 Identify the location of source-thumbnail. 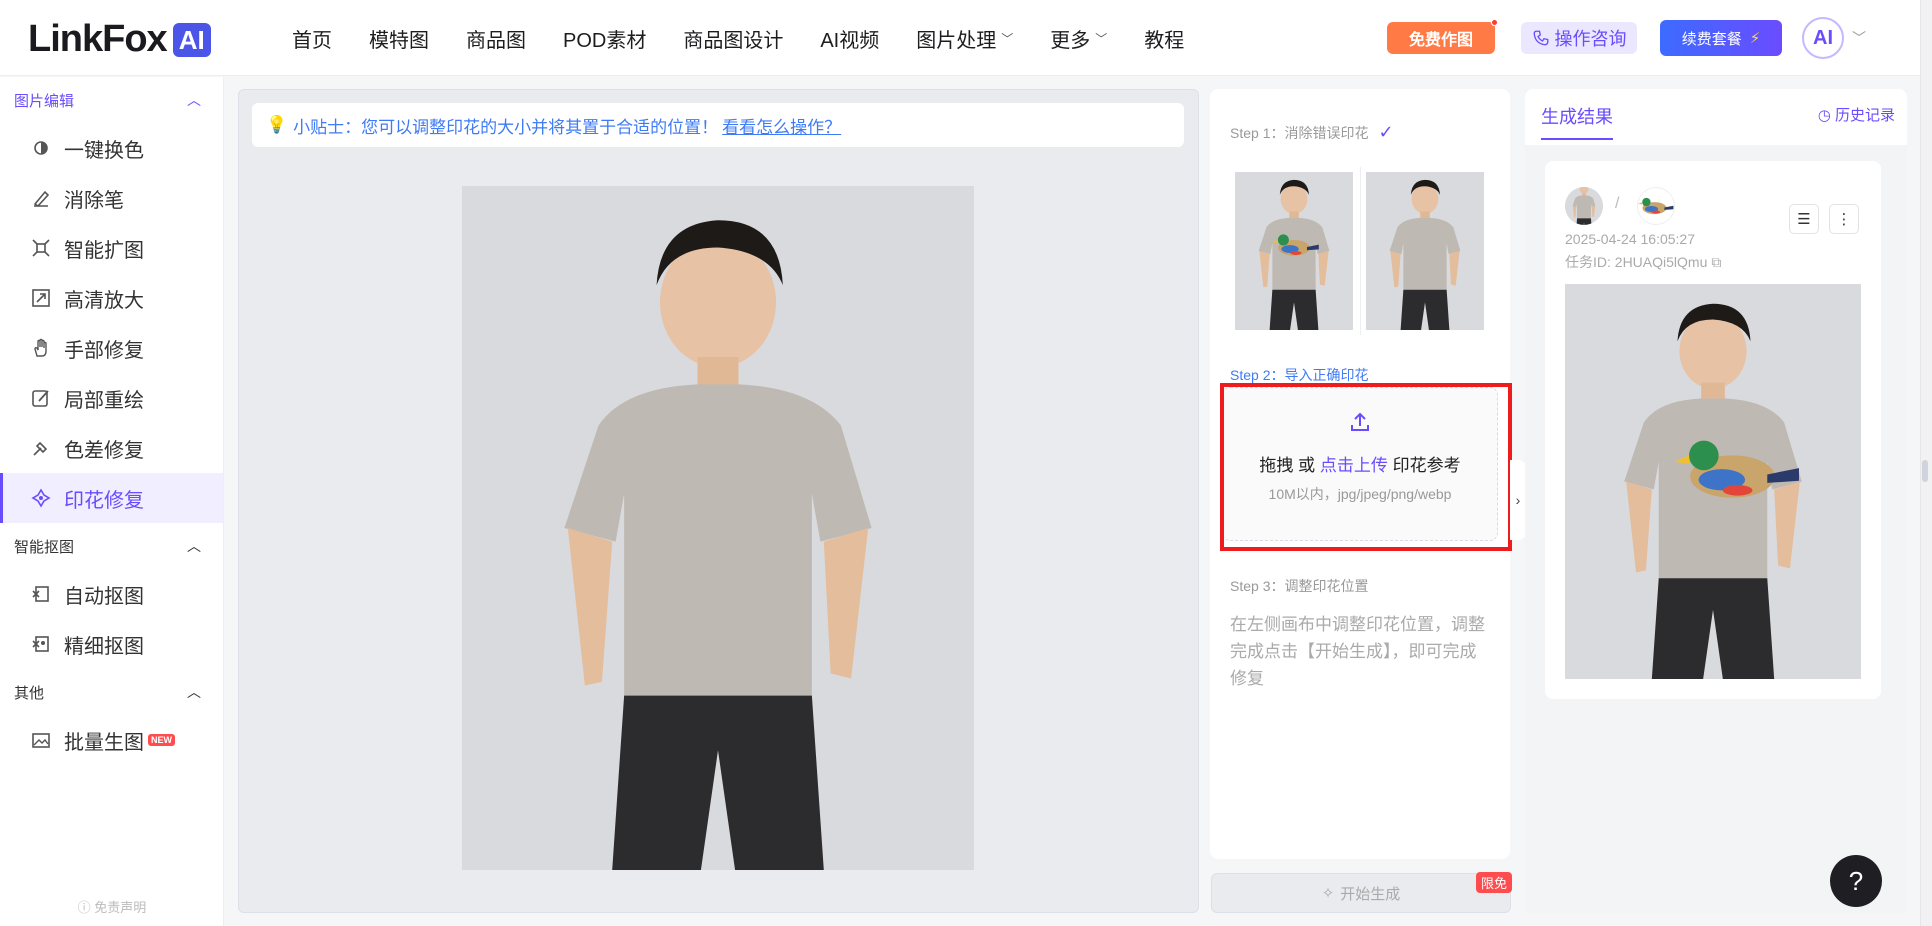
(1584, 206).